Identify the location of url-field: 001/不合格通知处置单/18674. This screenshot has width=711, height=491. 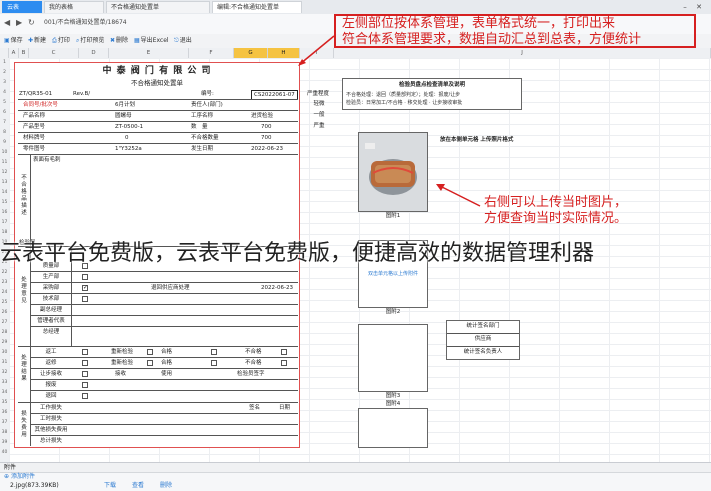
(174, 23).